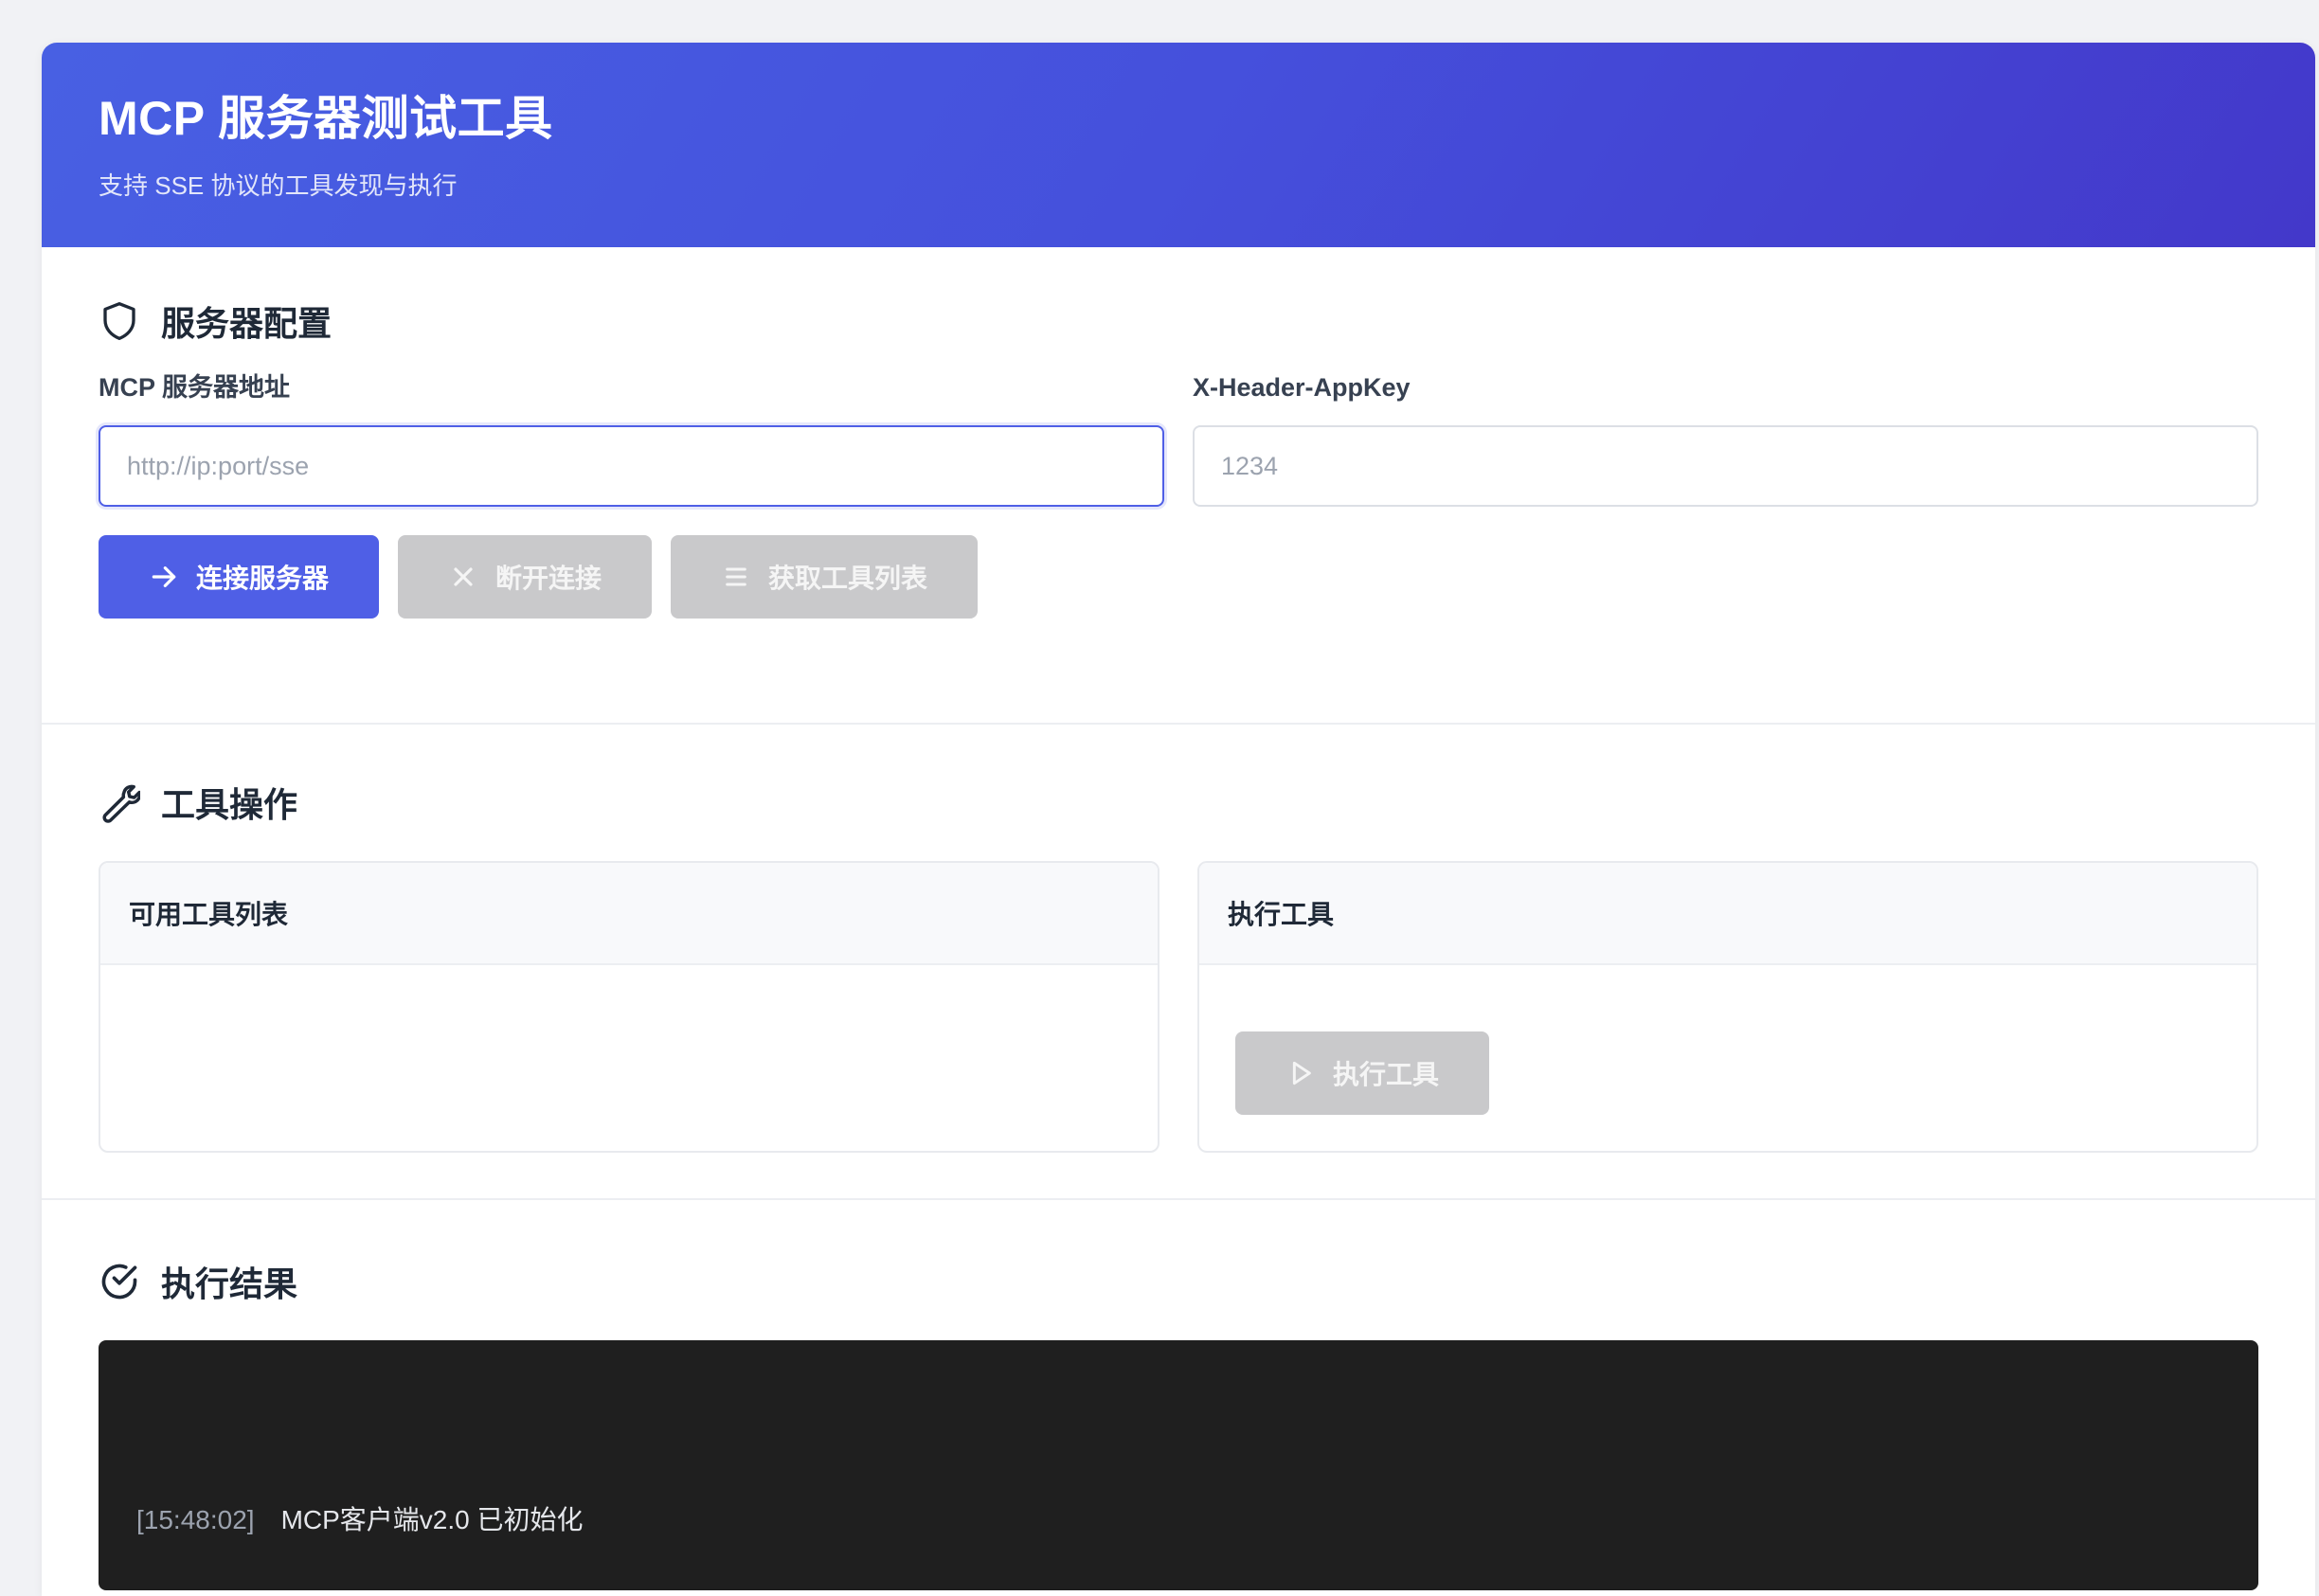 Image resolution: width=2319 pixels, height=1596 pixels. What do you see at coordinates (1725, 466) in the screenshot?
I see `app-key-input` at bounding box center [1725, 466].